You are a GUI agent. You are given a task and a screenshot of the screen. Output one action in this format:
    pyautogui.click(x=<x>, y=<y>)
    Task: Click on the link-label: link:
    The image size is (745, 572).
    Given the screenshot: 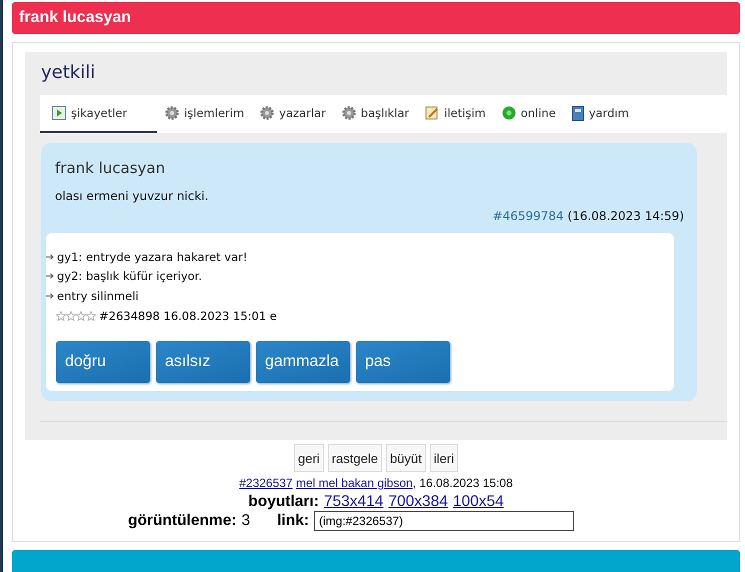 What is the action you would take?
    pyautogui.click(x=293, y=521)
    